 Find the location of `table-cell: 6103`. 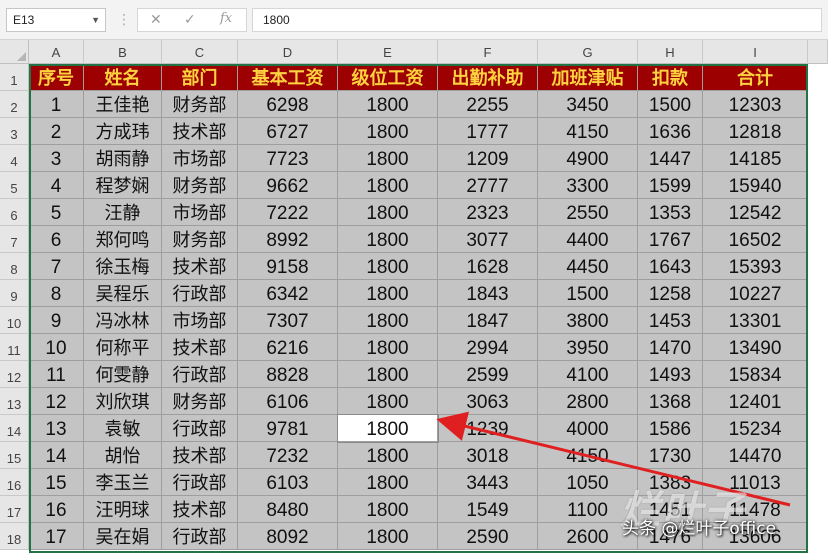

table-cell: 6103 is located at coordinates (288, 482).